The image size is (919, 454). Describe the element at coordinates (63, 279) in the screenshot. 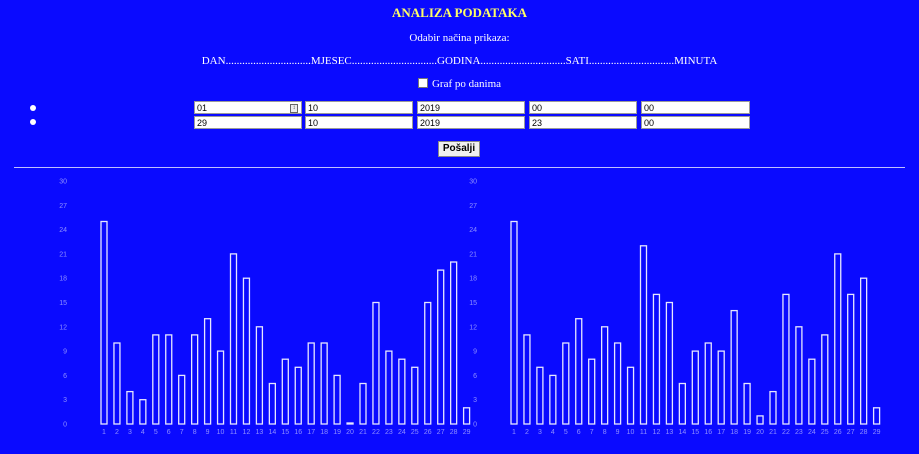

I see `left-chart-ytick-label: 18` at that location.